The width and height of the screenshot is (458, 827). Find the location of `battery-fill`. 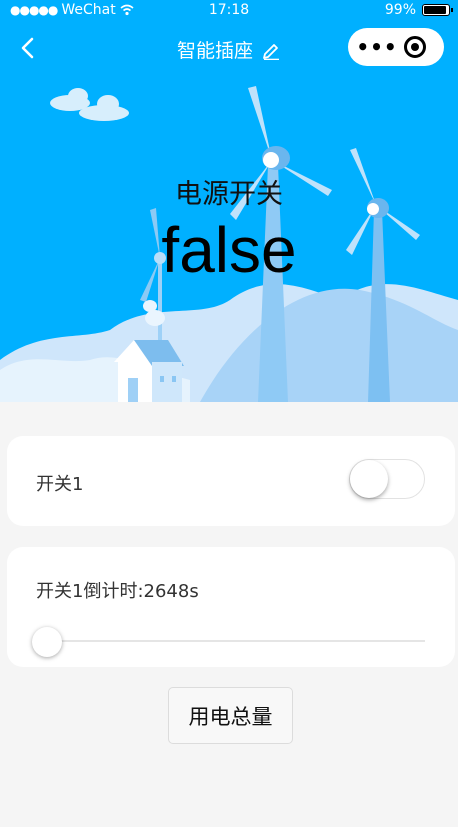

battery-fill is located at coordinates (435, 10).